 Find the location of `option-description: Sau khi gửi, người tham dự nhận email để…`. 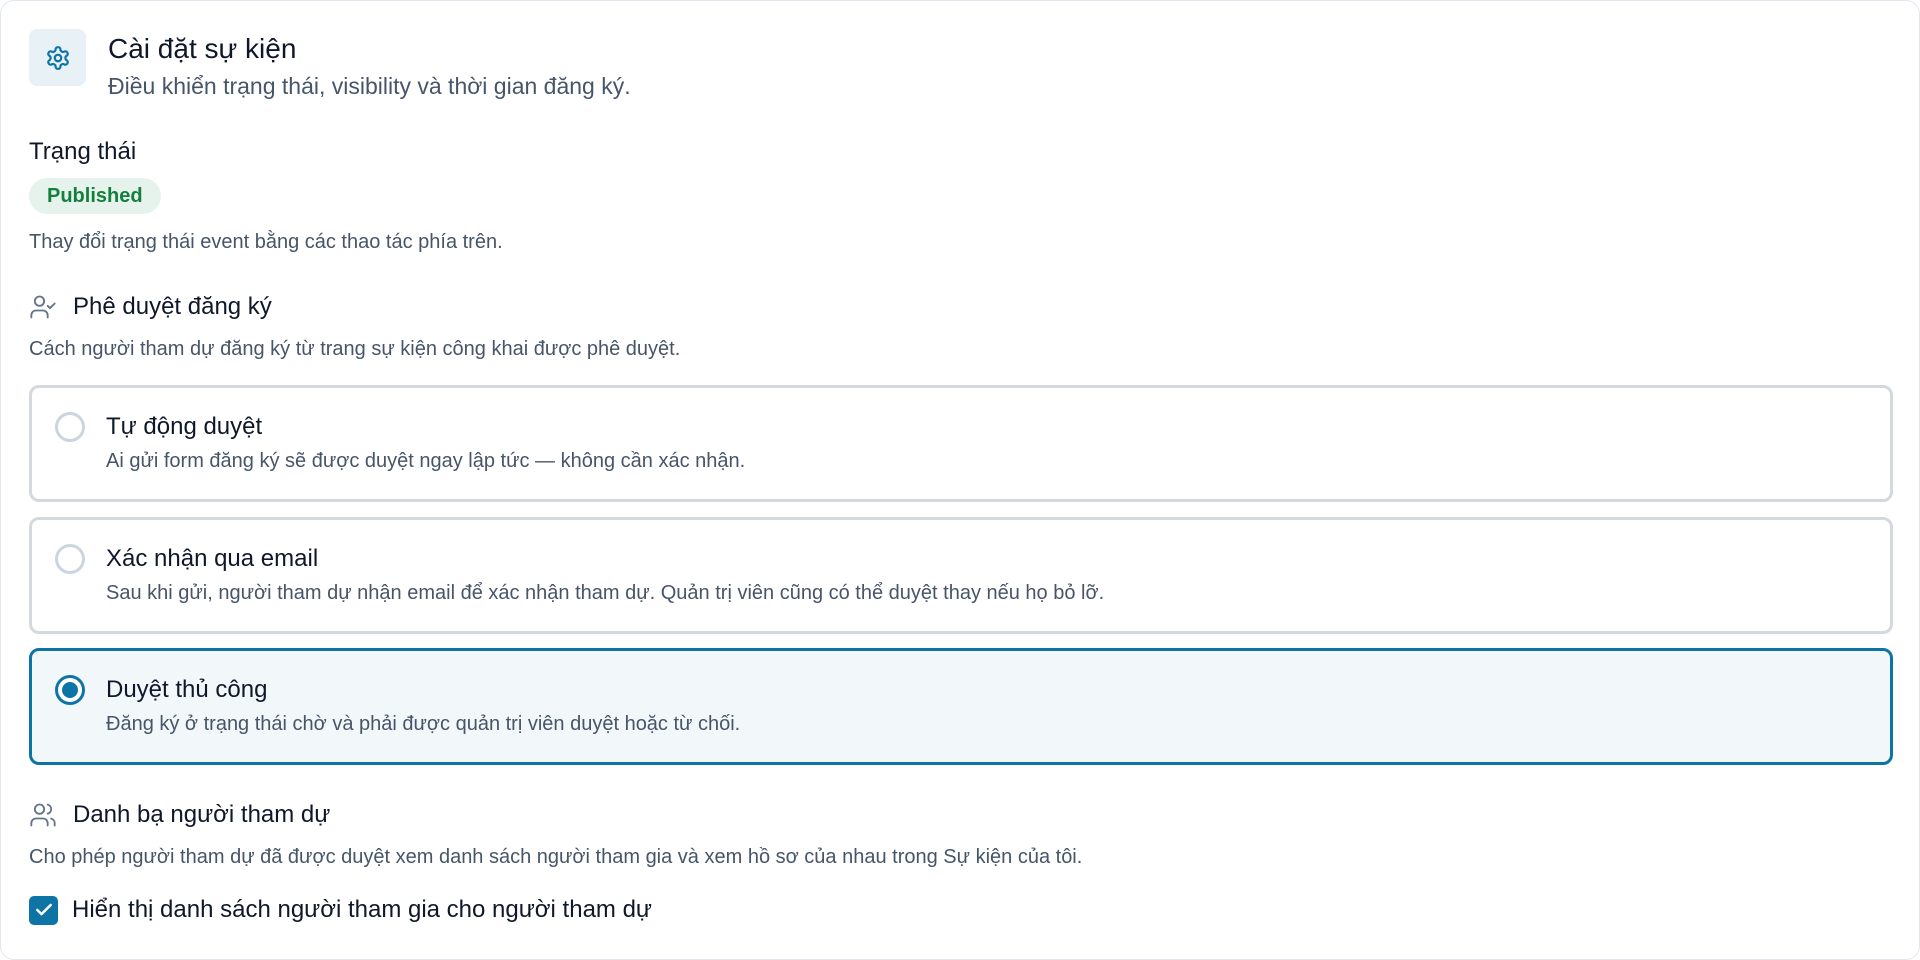

option-description: Sau khi gửi, người tham dự nhận email để… is located at coordinates (605, 593).